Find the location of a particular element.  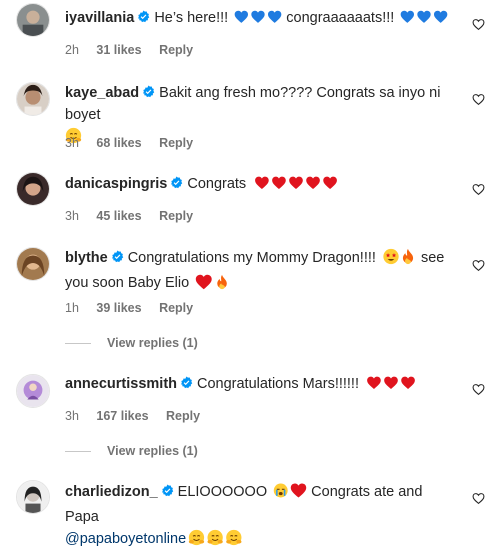

crying-heart-emoji is located at coordinates (290, 494).